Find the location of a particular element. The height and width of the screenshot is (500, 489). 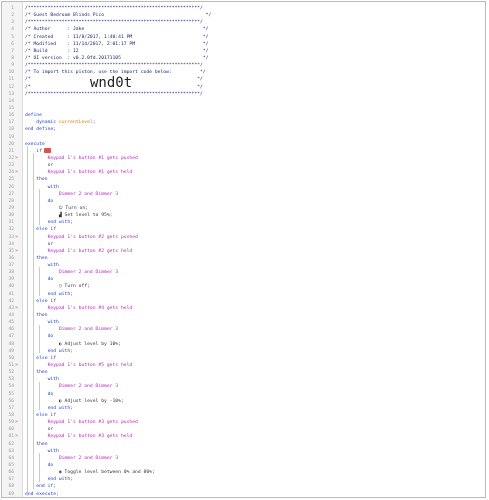

code-text: end define; is located at coordinates (41, 130).